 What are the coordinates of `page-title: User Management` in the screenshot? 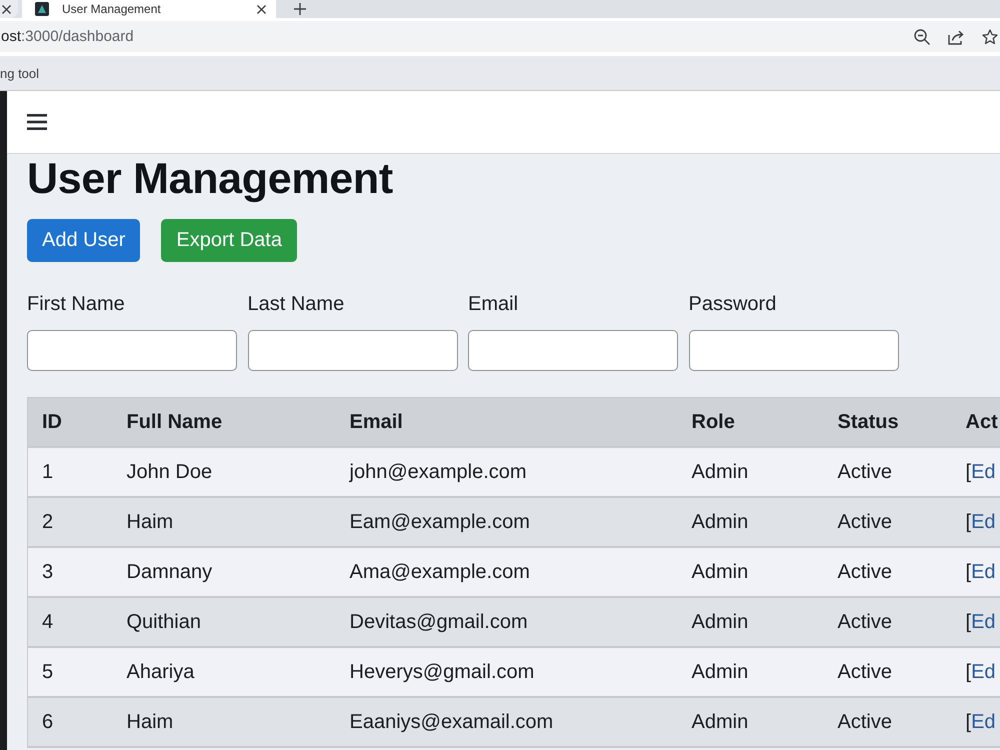 It's located at (210, 179).